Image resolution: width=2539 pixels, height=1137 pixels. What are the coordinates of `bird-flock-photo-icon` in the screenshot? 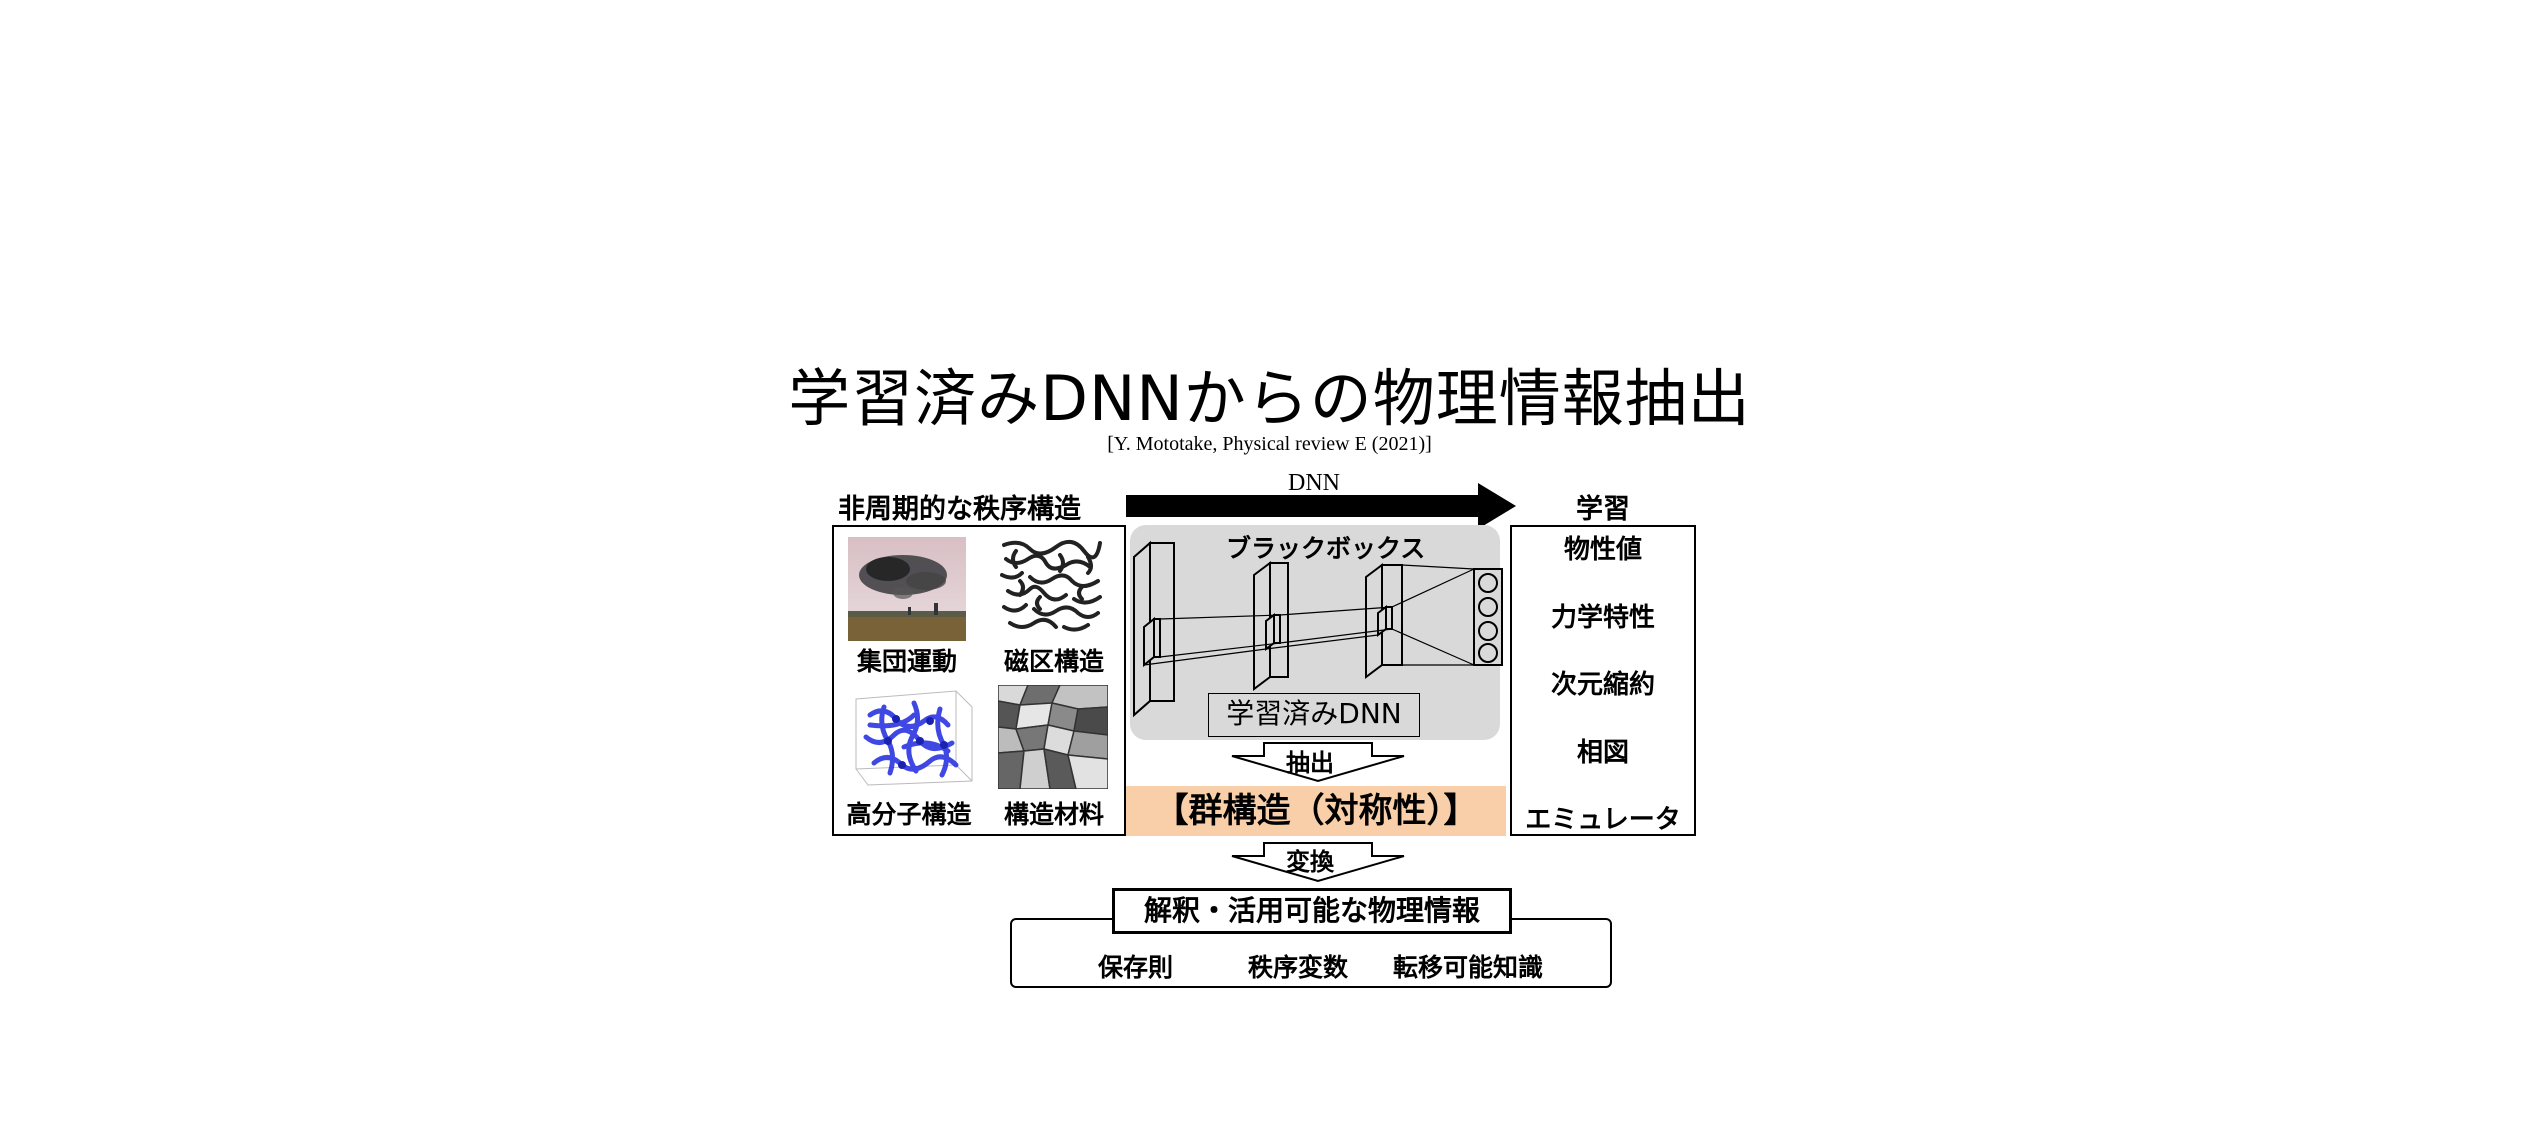 It's located at (907, 589).